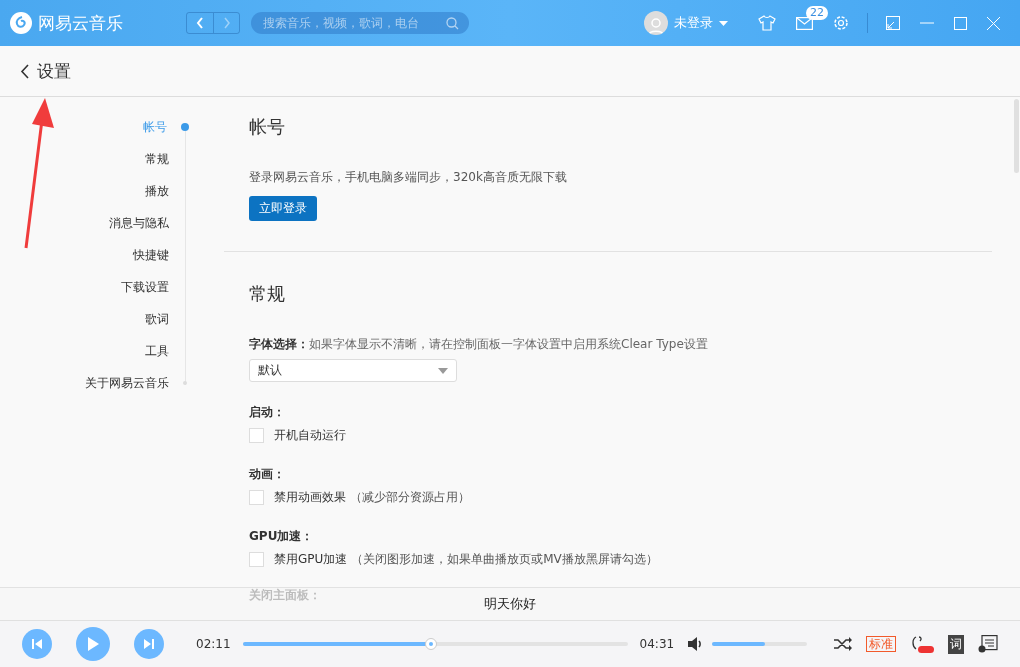 The image size is (1020, 667). I want to click on login-button: 立即登录, so click(283, 208).